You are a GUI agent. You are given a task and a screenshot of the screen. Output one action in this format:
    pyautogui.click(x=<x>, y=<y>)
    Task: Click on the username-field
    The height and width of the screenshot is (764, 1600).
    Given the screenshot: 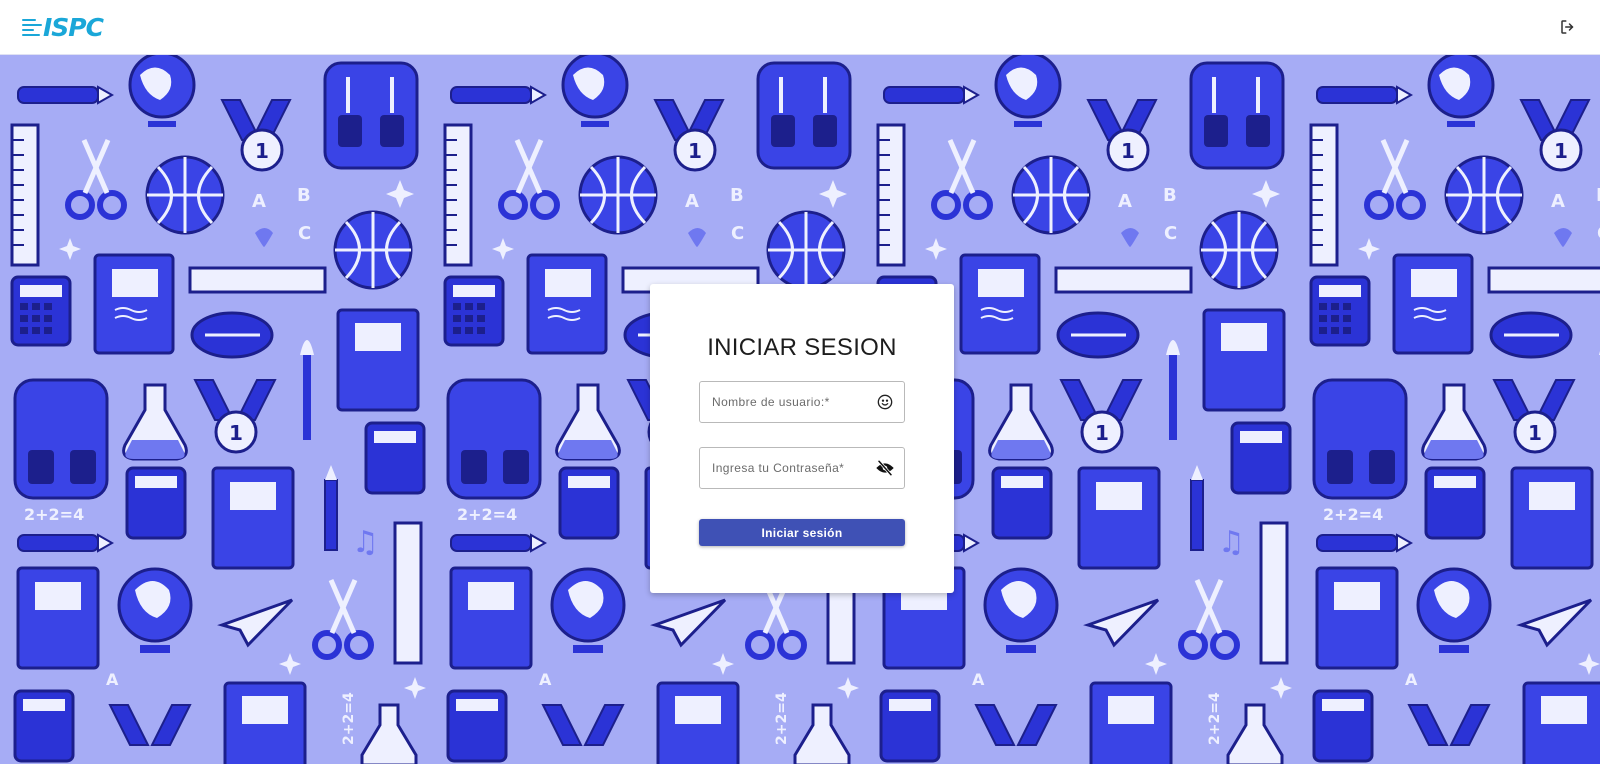 What is the action you would take?
    pyautogui.click(x=802, y=402)
    